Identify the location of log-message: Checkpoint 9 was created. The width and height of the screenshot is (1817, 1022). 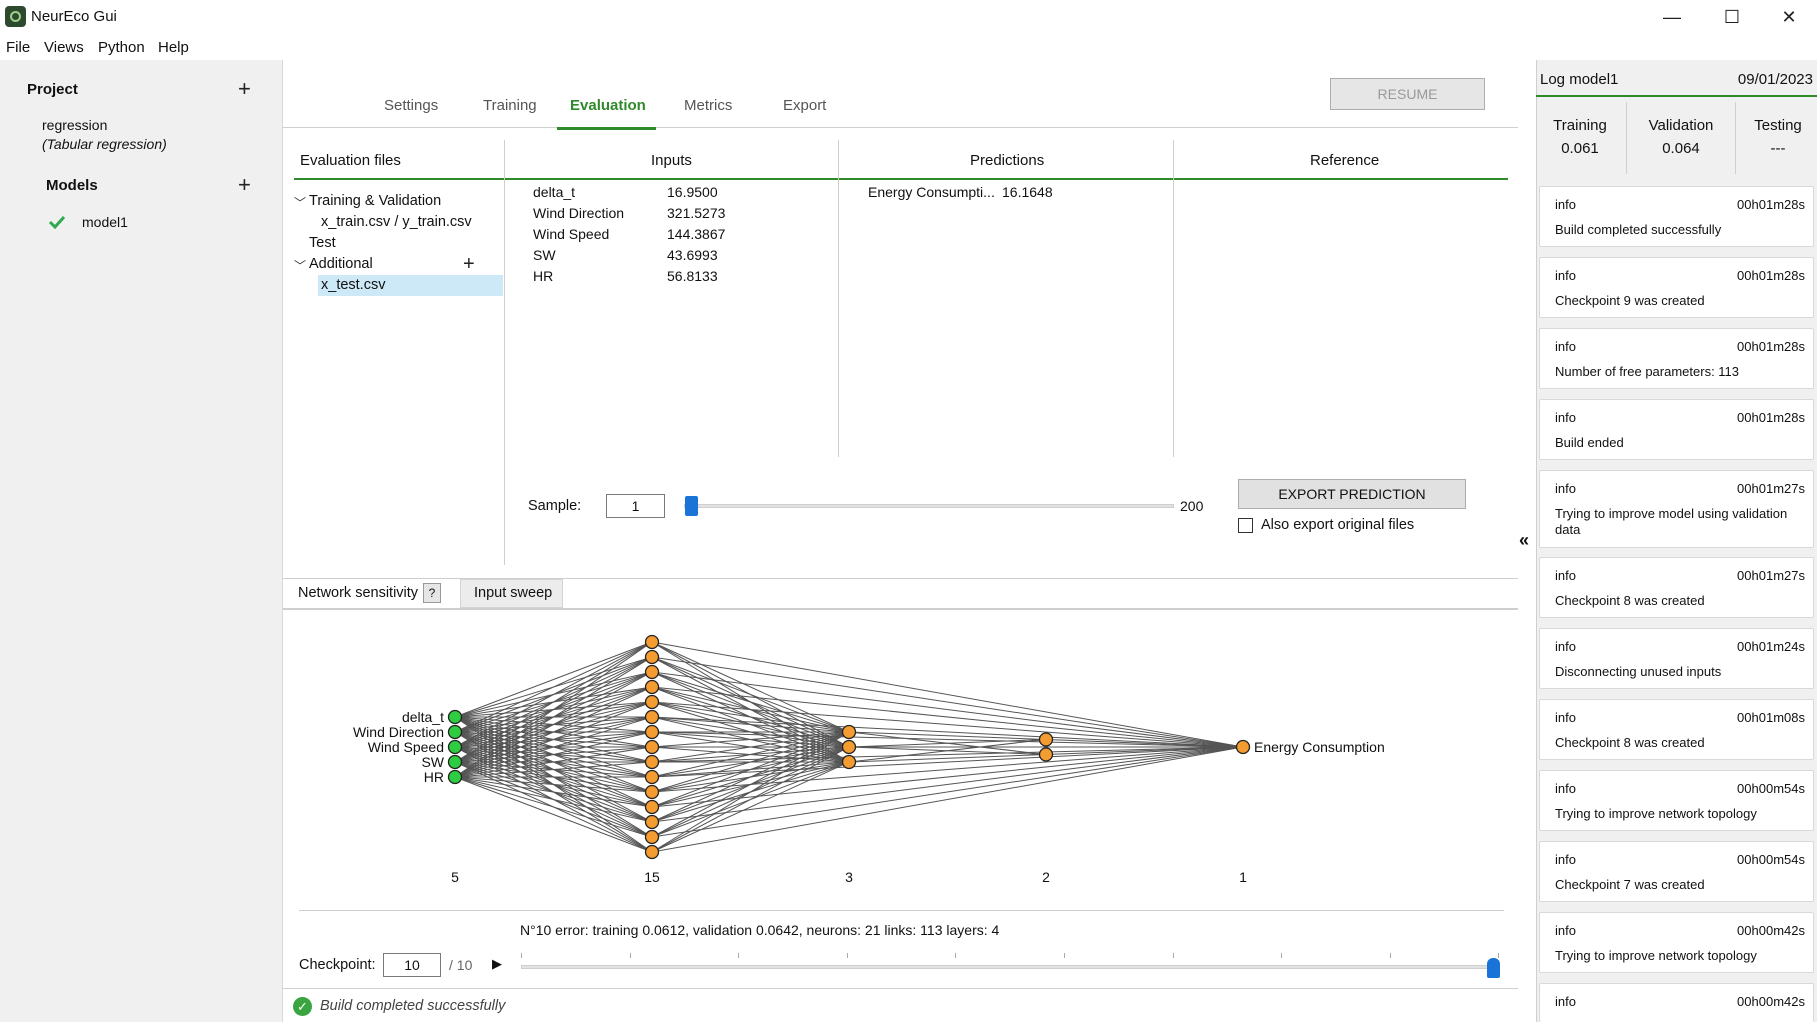
(1630, 300).